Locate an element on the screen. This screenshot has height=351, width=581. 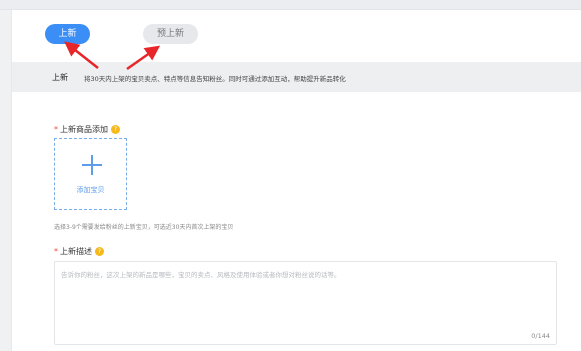
add-product-label: 添加宝贝 is located at coordinates (90, 190).